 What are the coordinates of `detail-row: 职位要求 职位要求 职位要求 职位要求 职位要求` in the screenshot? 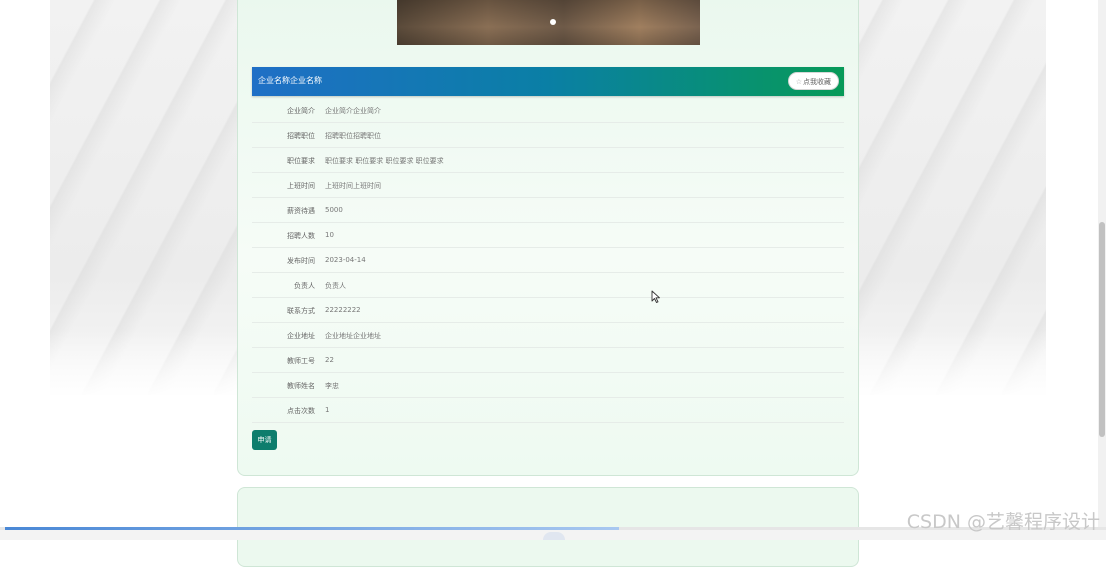 It's located at (548, 160).